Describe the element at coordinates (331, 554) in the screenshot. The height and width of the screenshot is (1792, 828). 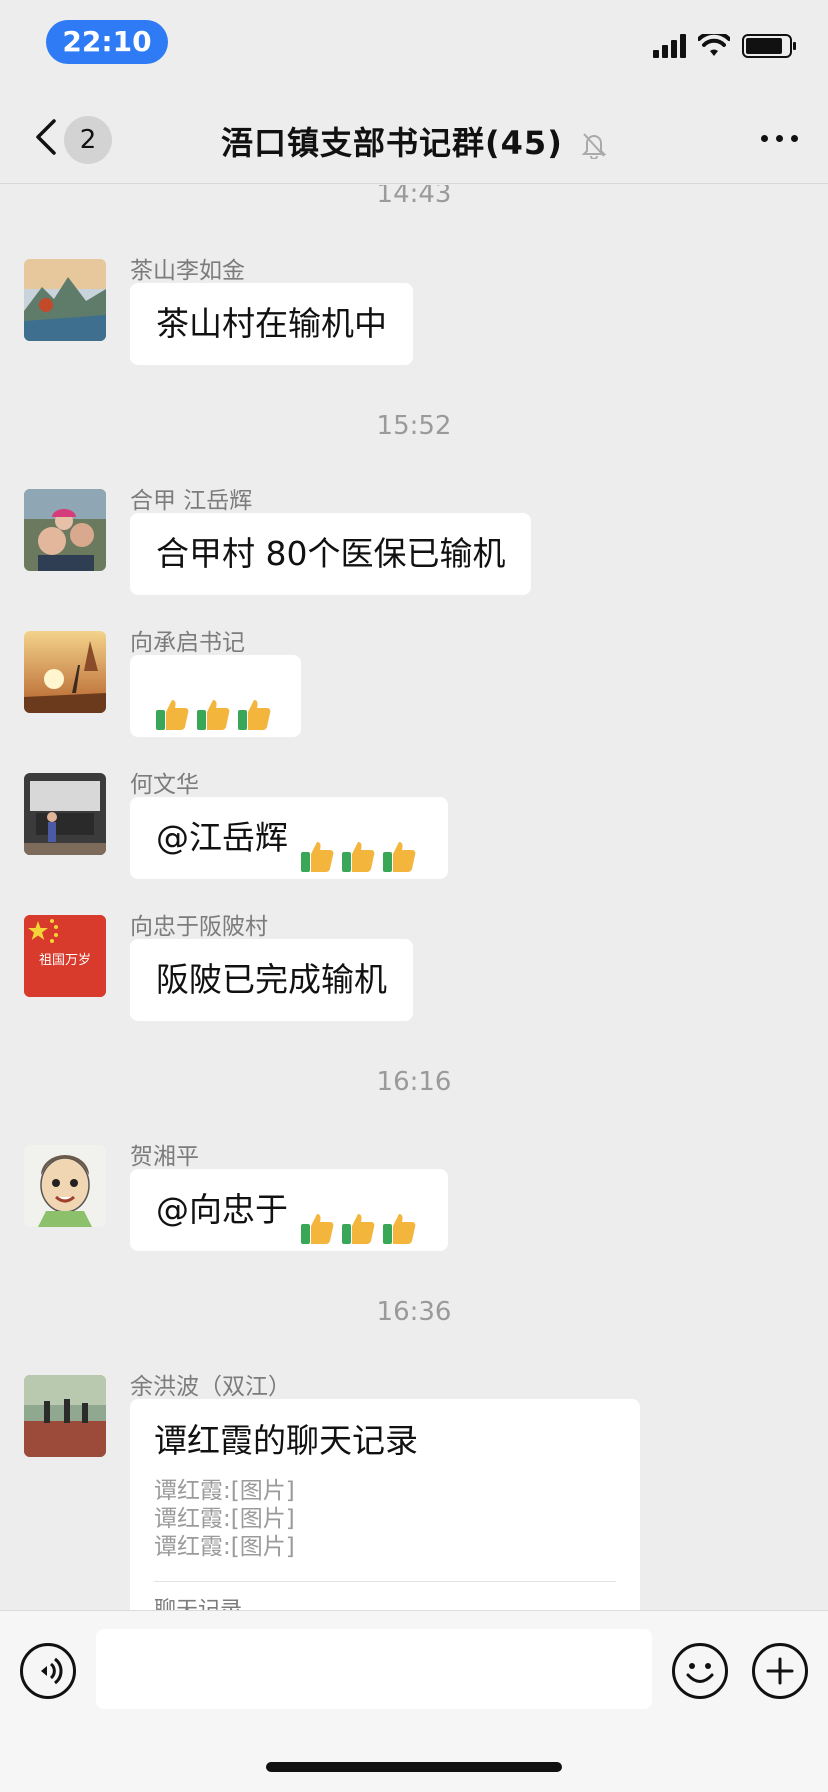
I see `message-bubble: 合甲村 80个医保已输机` at that location.